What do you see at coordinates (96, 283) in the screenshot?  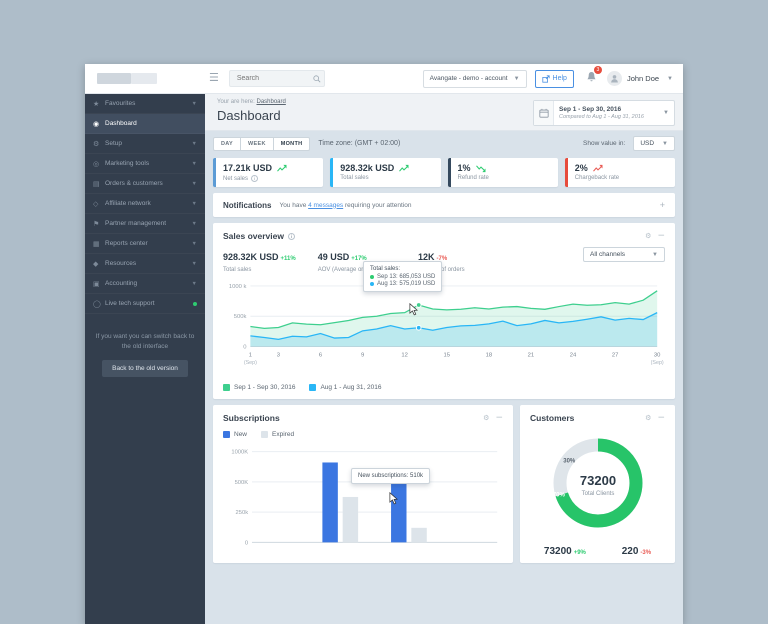 I see `accounting-icon: ▣` at bounding box center [96, 283].